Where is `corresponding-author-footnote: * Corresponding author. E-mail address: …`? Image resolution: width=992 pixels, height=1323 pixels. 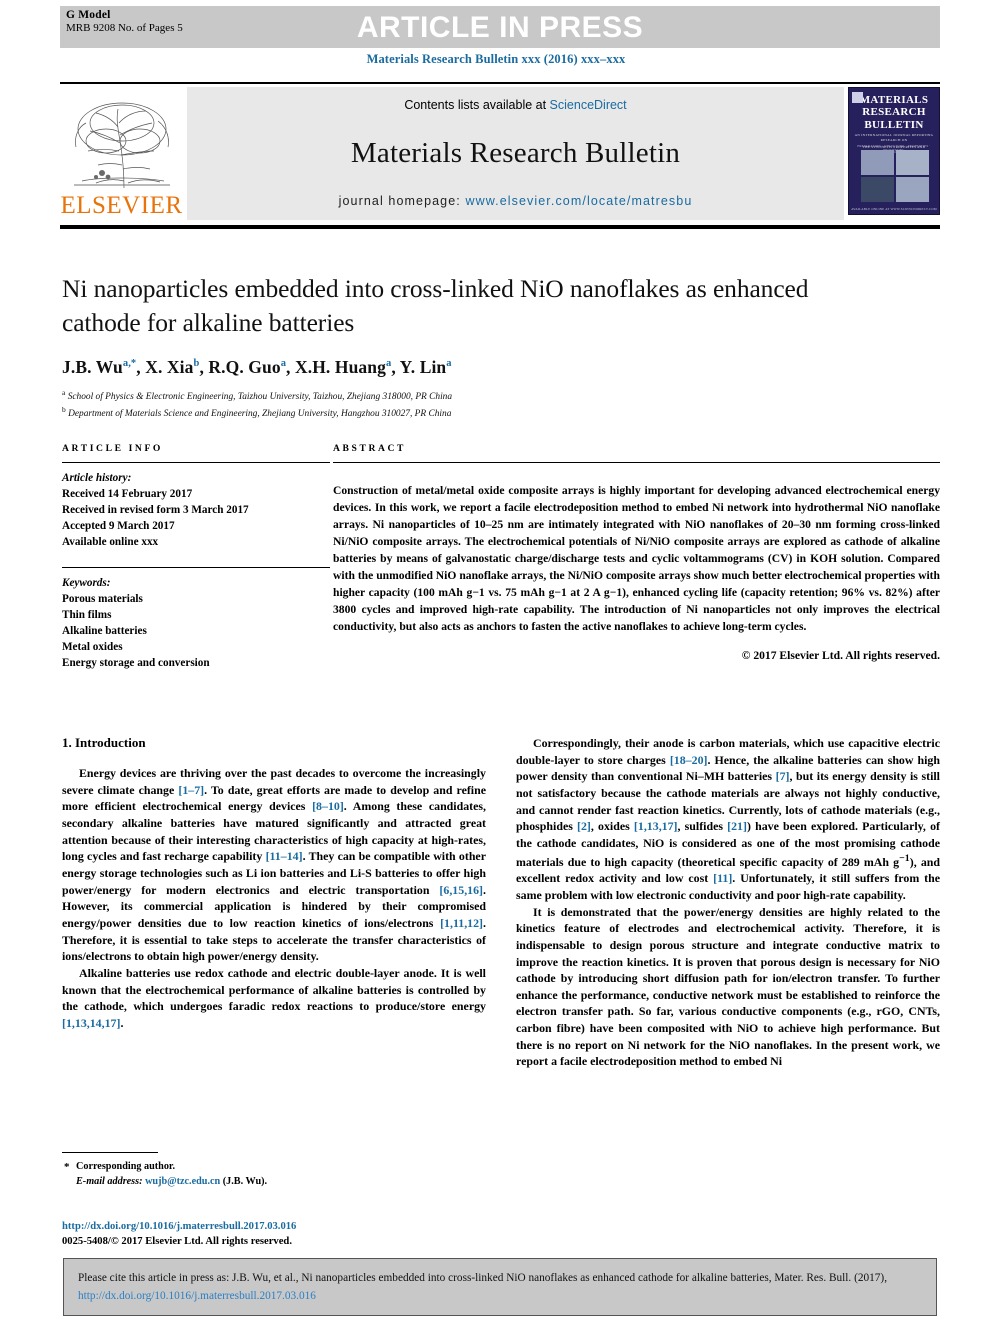 corresponding-author-footnote: * Corresponding author. E-mail address: … is located at coordinates (274, 1171).